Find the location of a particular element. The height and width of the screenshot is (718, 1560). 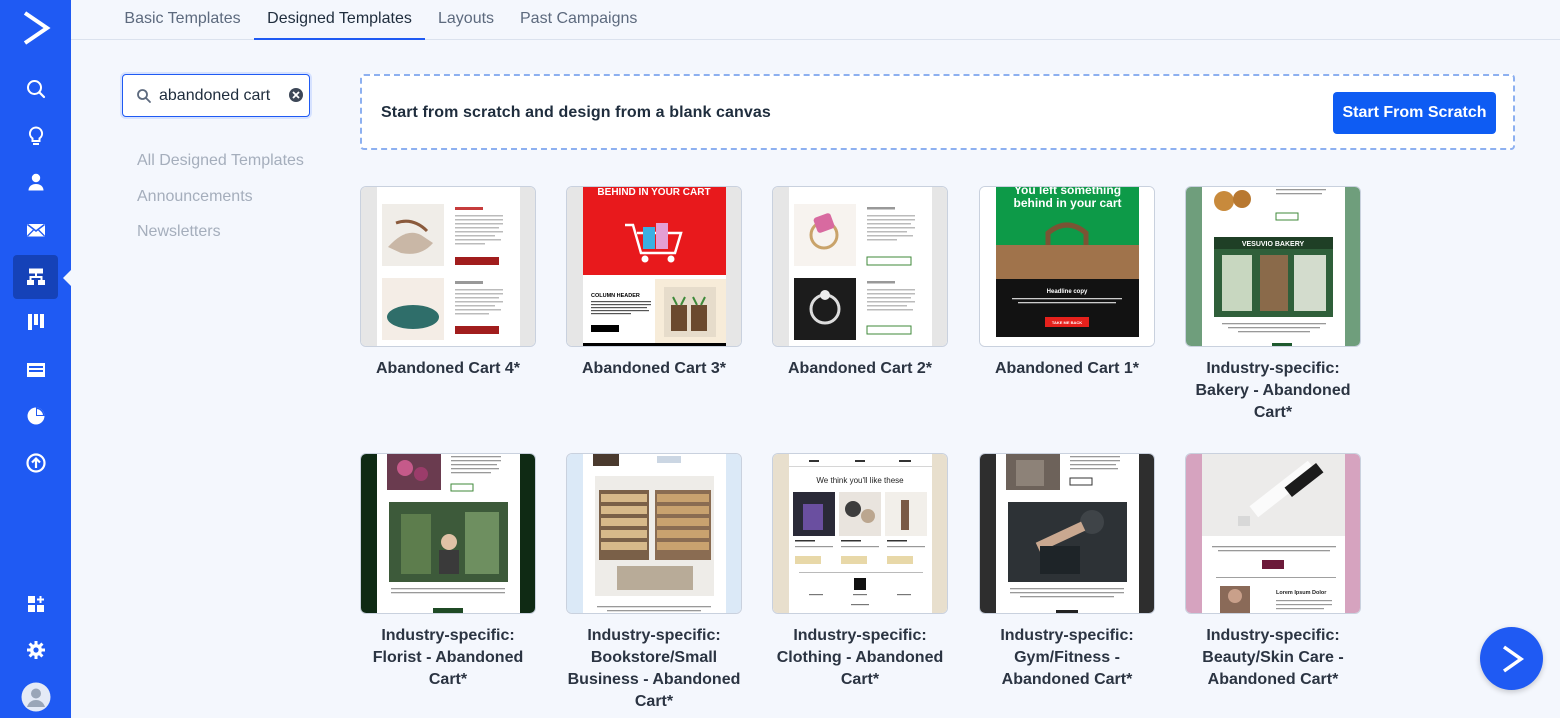

template-thumbnail: We think you'll like these is located at coordinates (860, 533).